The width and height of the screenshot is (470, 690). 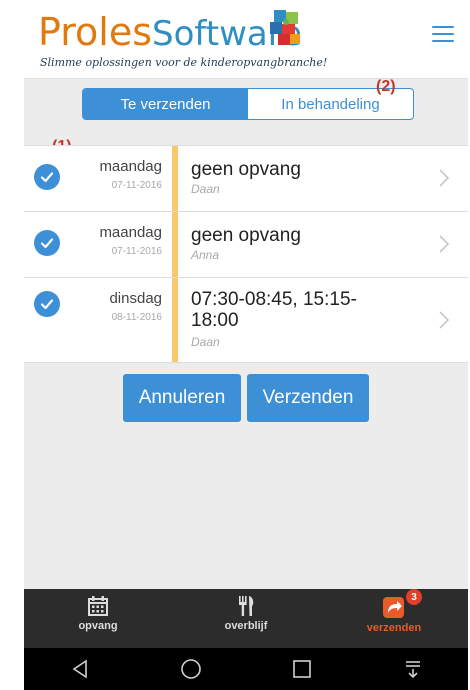 What do you see at coordinates (246, 669) in the screenshot?
I see `system-nav-bar` at bounding box center [246, 669].